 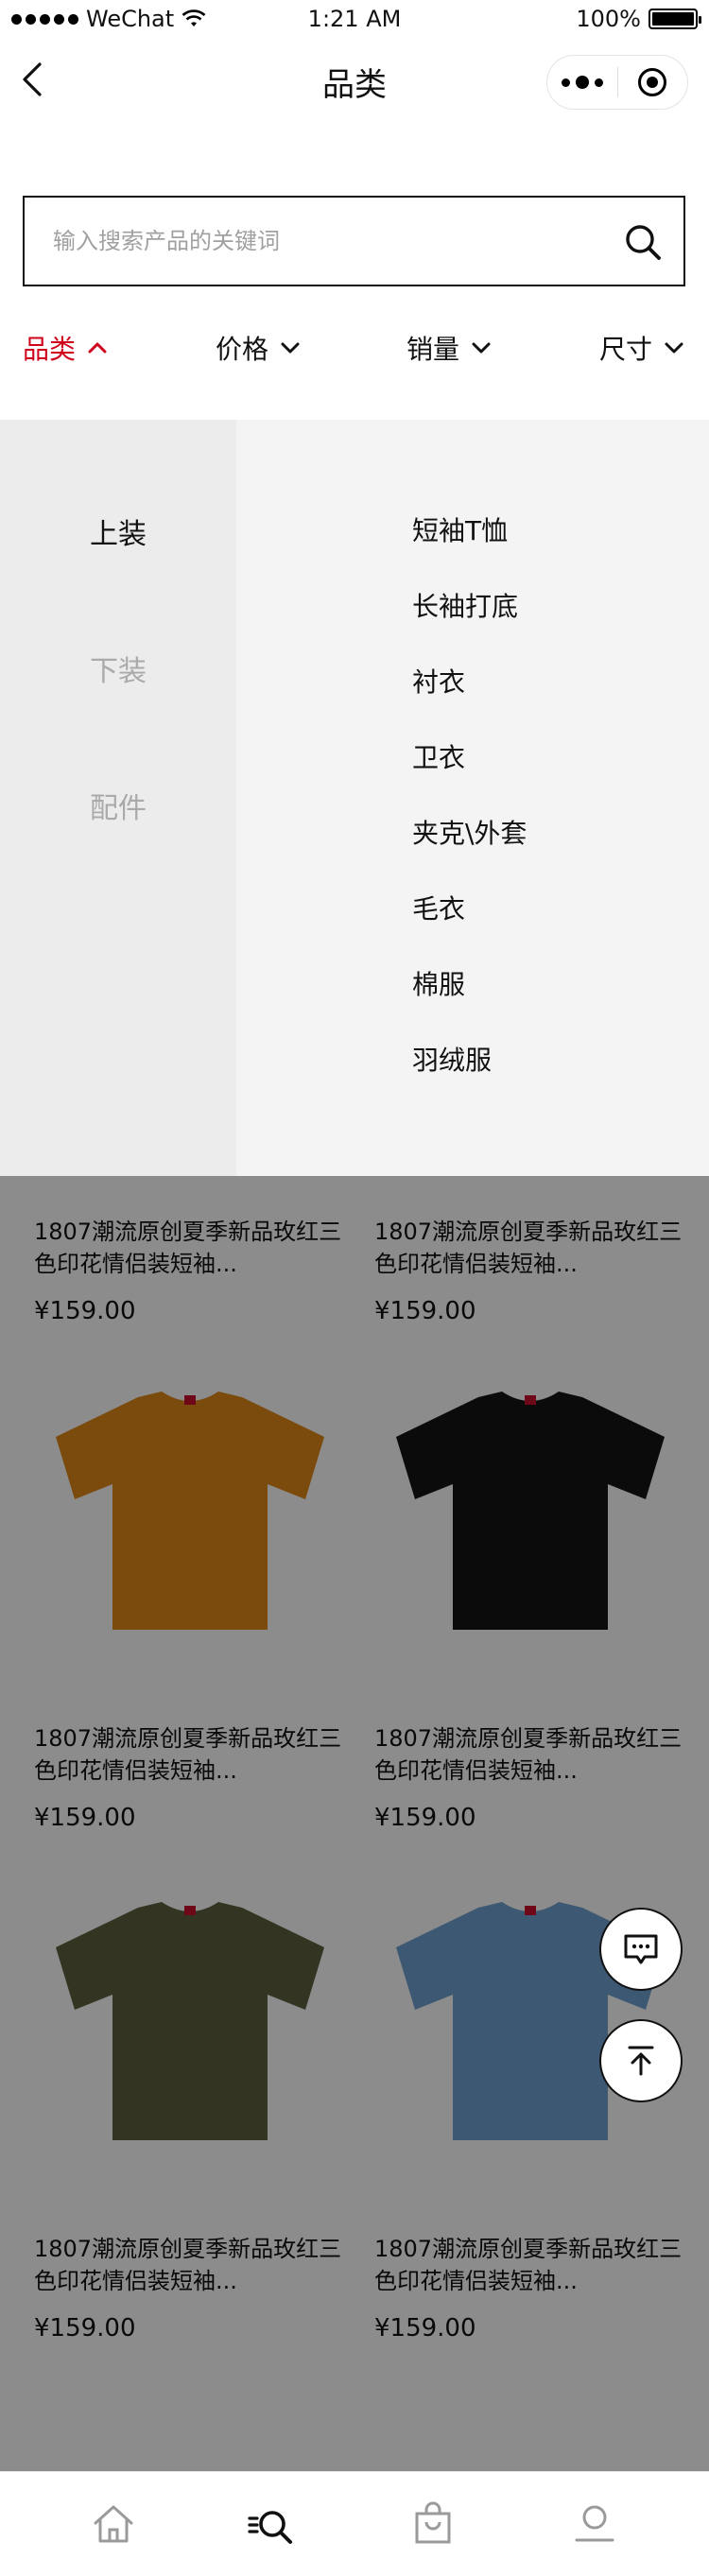 I want to click on battery-percent: 100%, so click(x=608, y=19).